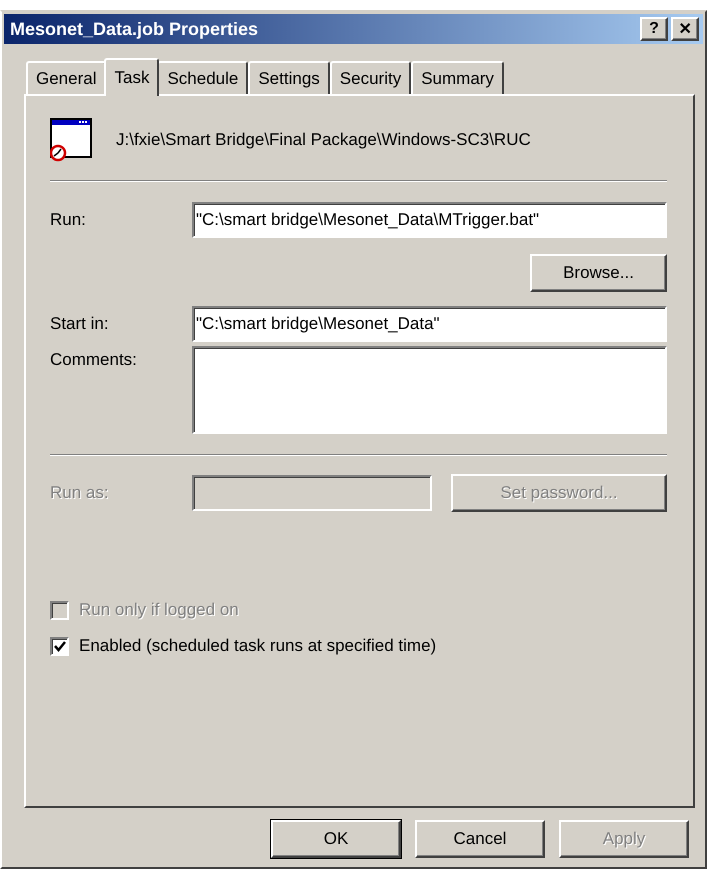 The image size is (707, 869). What do you see at coordinates (66, 77) in the screenshot?
I see `tab: General` at bounding box center [66, 77].